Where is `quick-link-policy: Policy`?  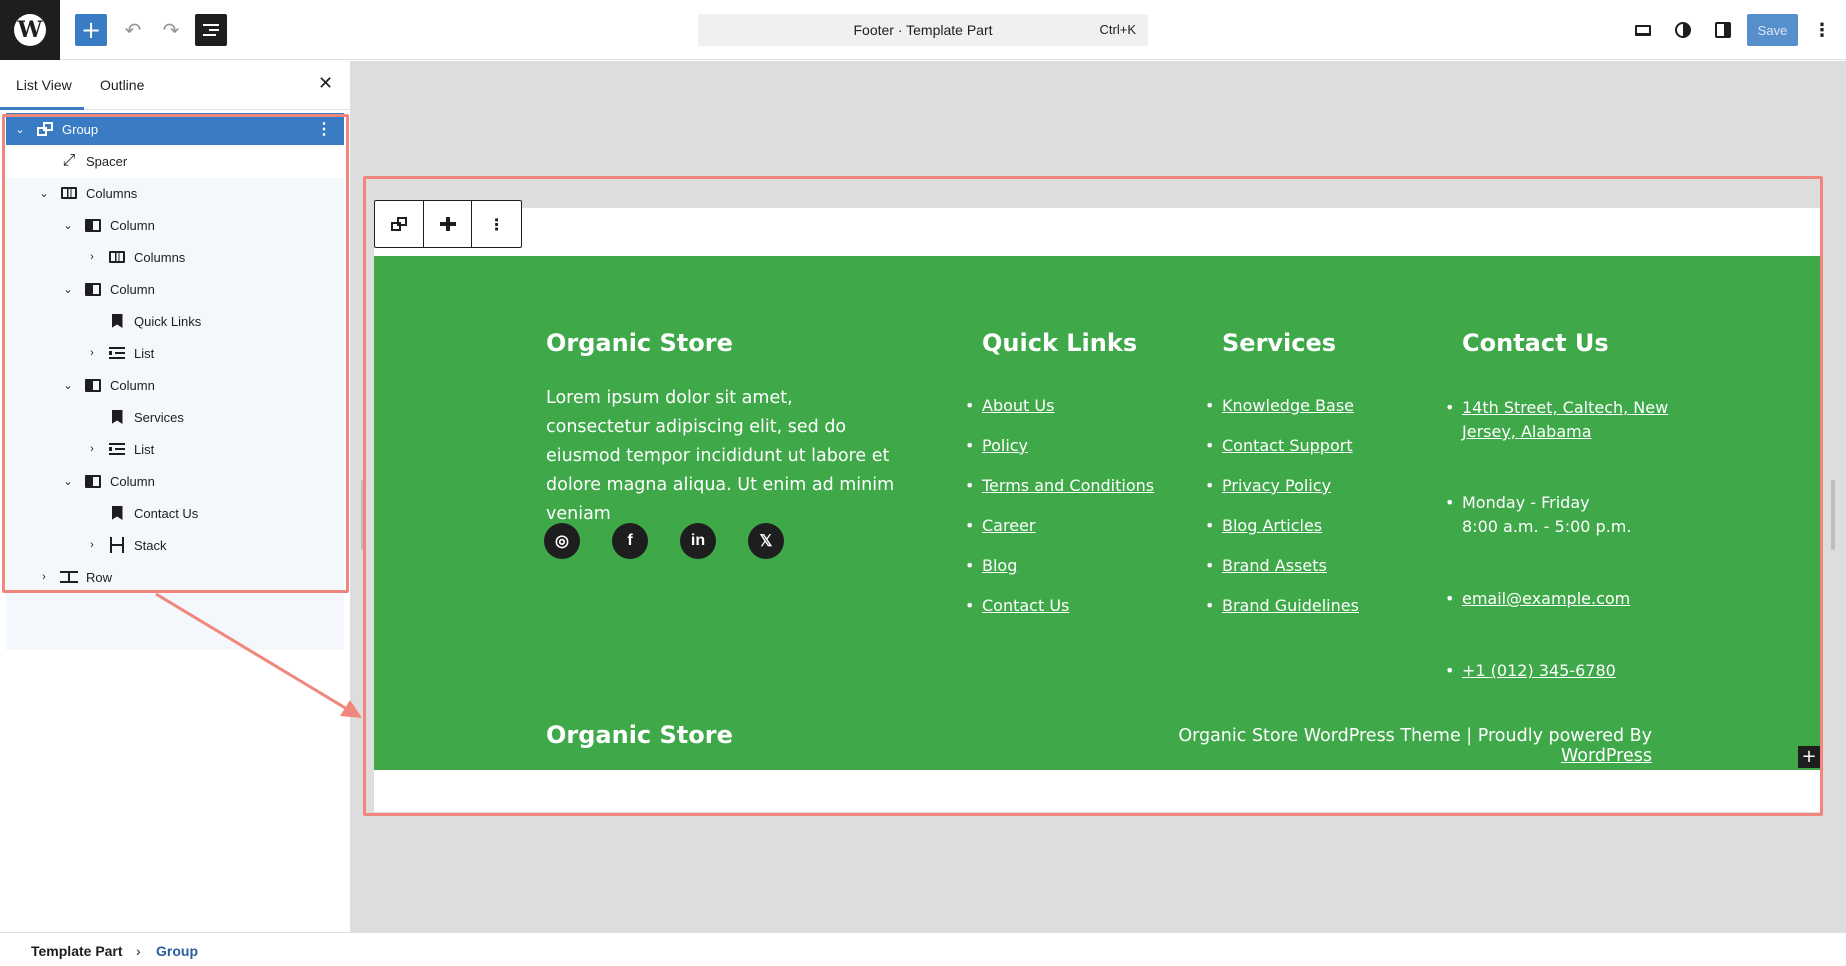
quick-link-policy: Policy is located at coordinates (1005, 445).